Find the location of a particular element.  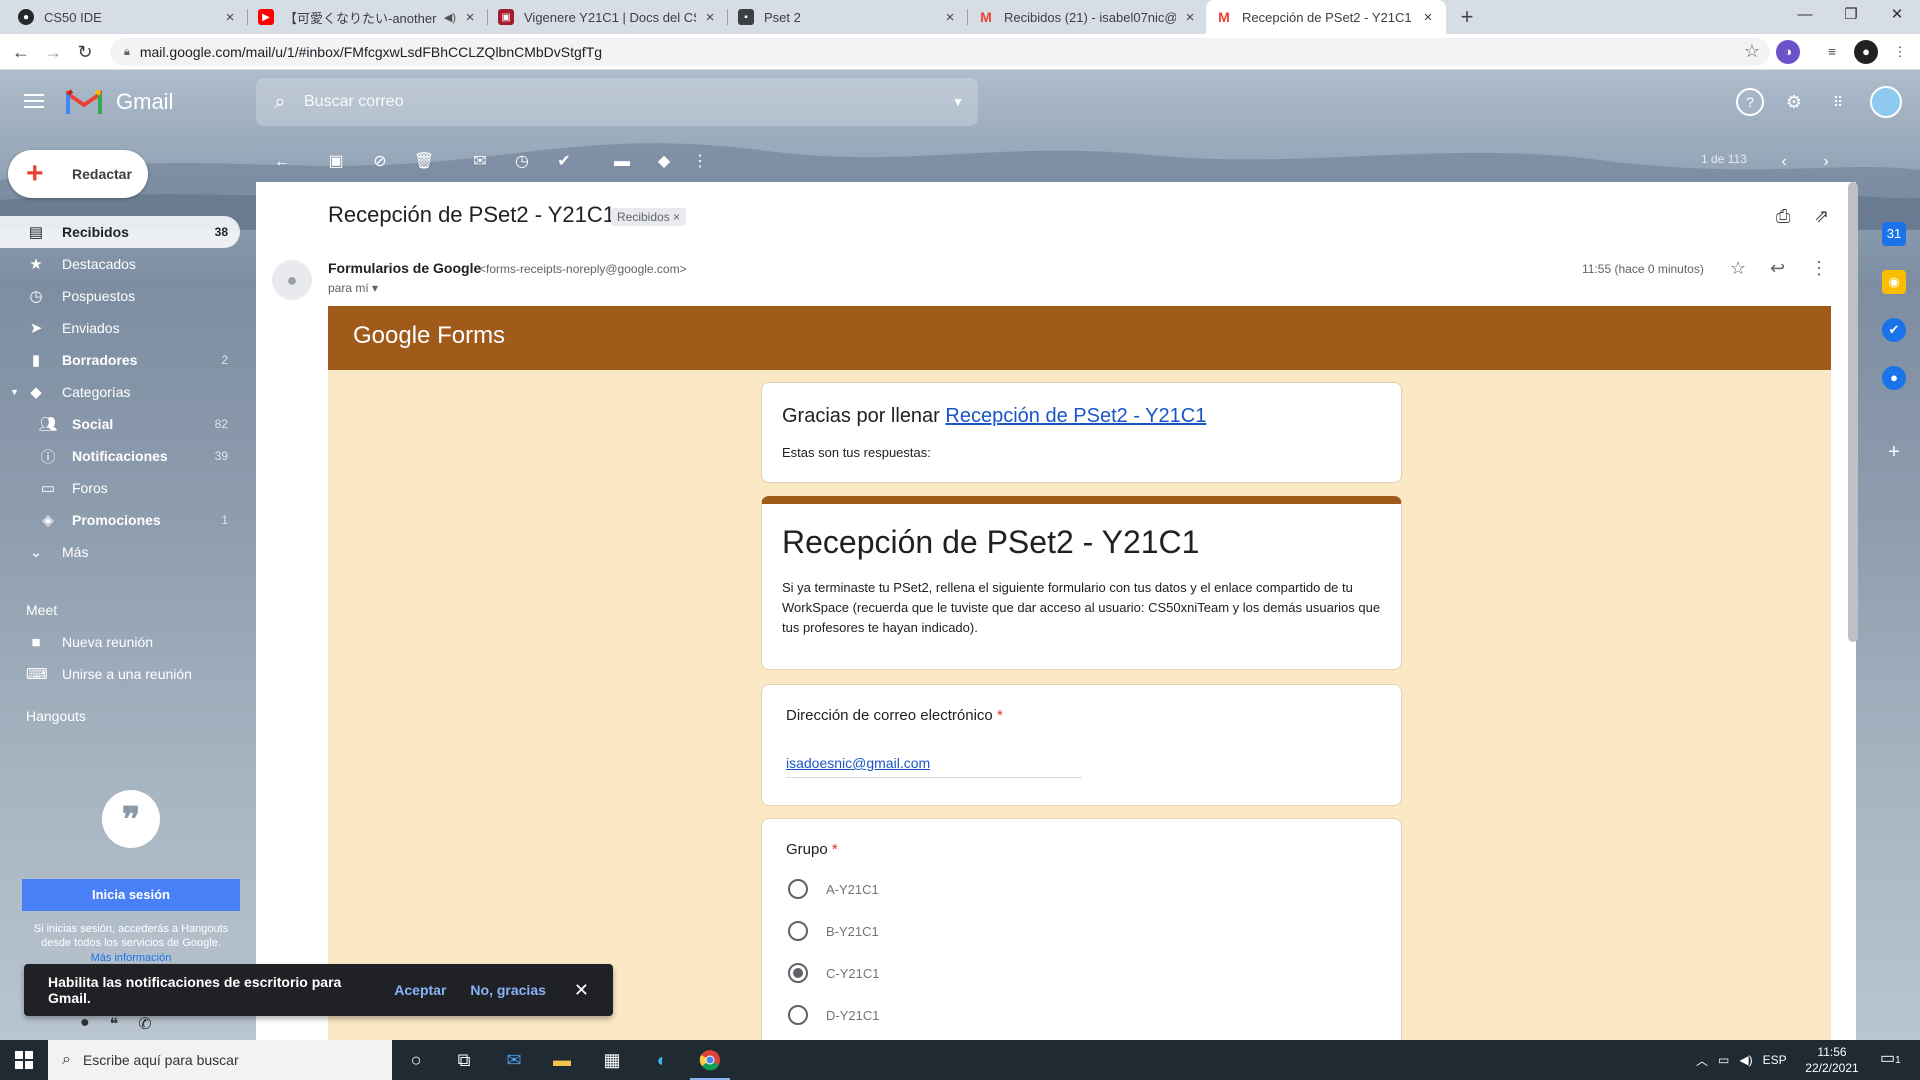

recipient-details: para mí ▾ is located at coordinates (353, 288).